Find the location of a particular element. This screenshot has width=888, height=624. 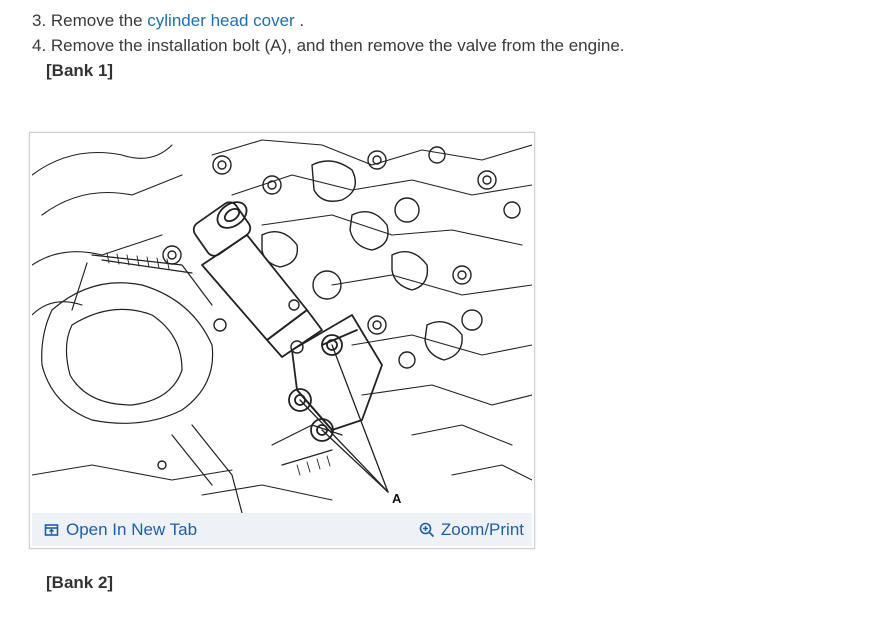

zoom-print-button: Zoom/Print is located at coordinates (471, 530).